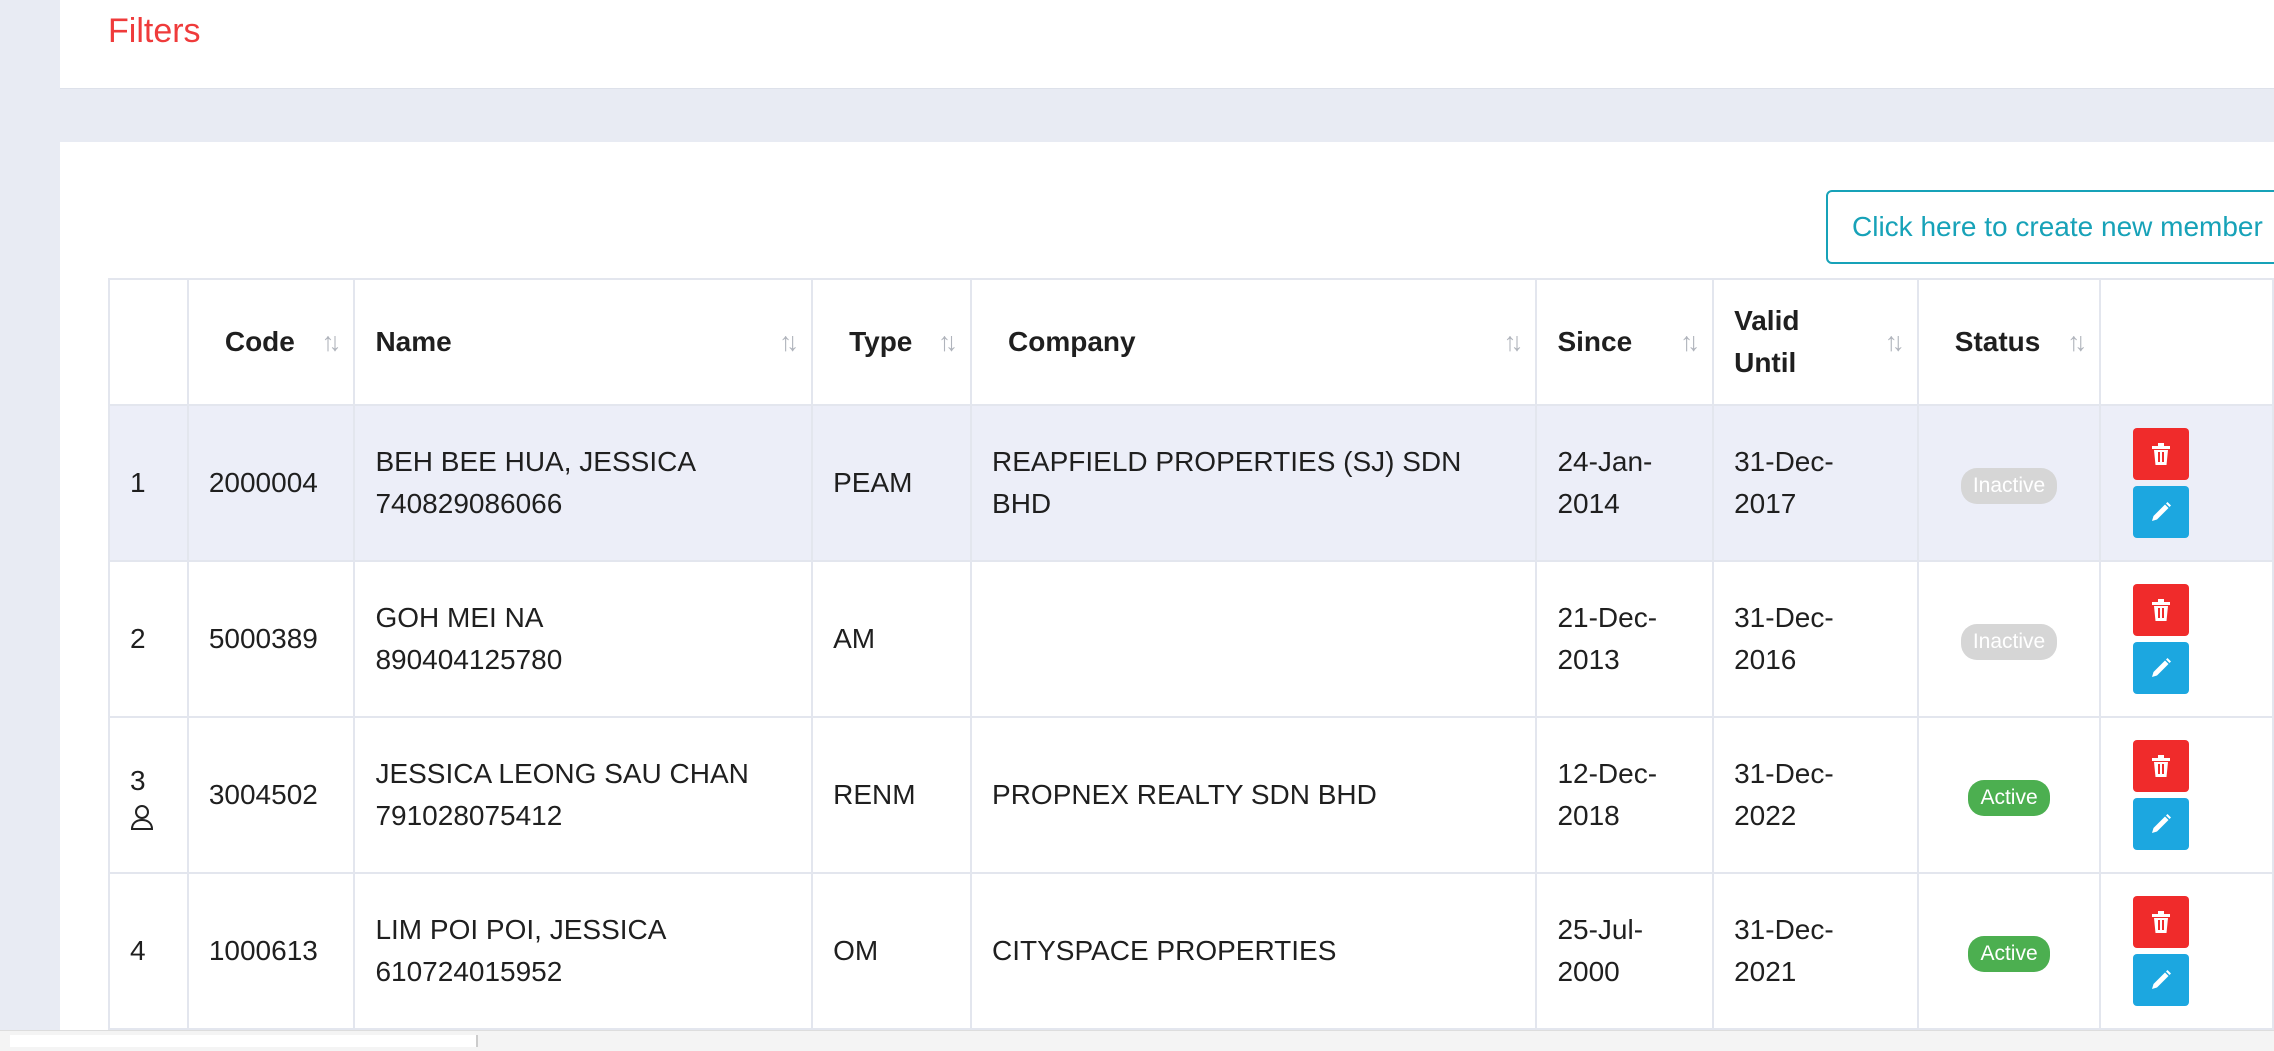  Describe the element at coordinates (1625, 795) in the screenshot. I see `cell-since: 12-Dec- 2018` at that location.